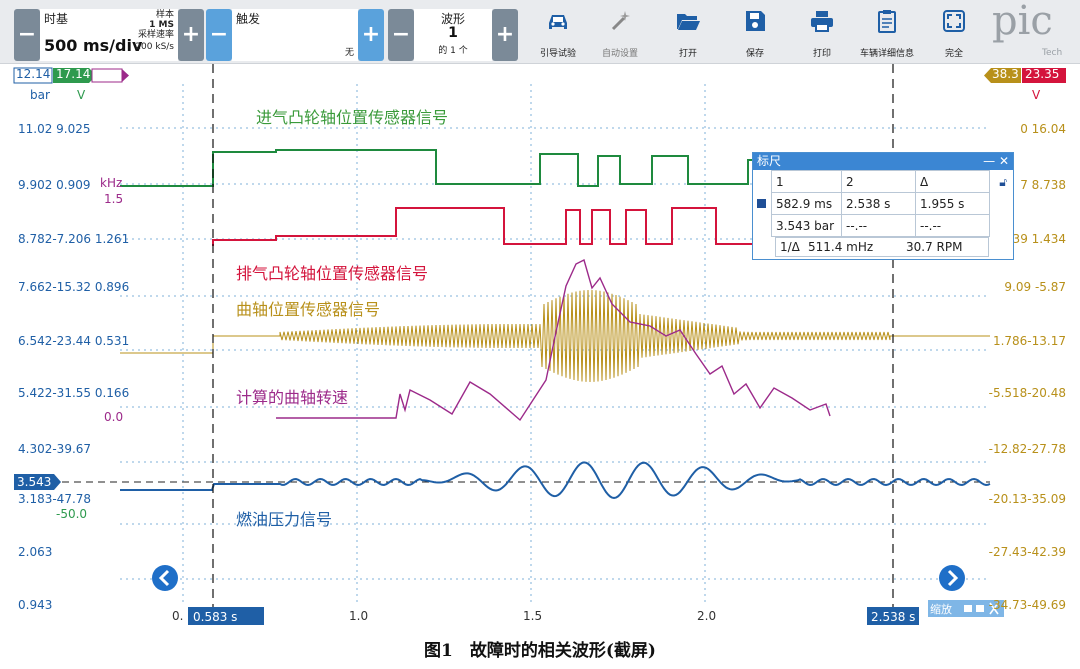 This screenshot has width=1080, height=669. Describe the element at coordinates (352, 117) in the screenshot. I see `intake-cam-label: 进气凸轮轴位置传感器信号` at that location.